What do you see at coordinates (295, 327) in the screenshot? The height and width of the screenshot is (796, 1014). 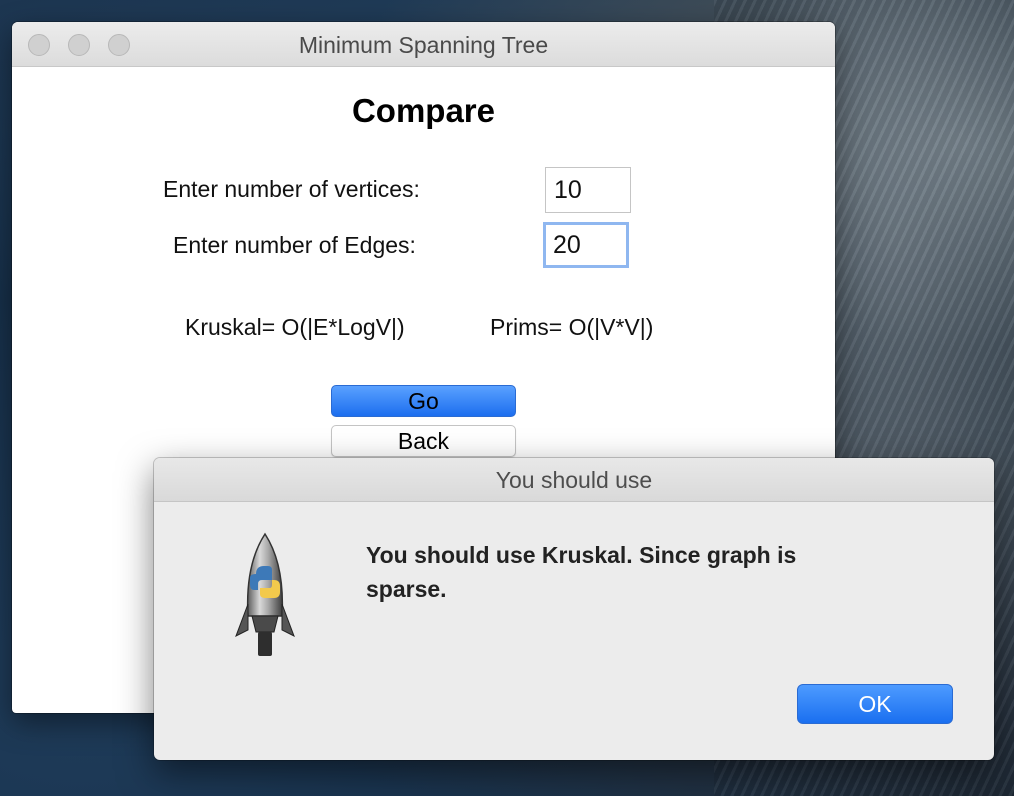 I see `kruskal-complexity-text: Kruskal= O(|E*LogV|)` at bounding box center [295, 327].